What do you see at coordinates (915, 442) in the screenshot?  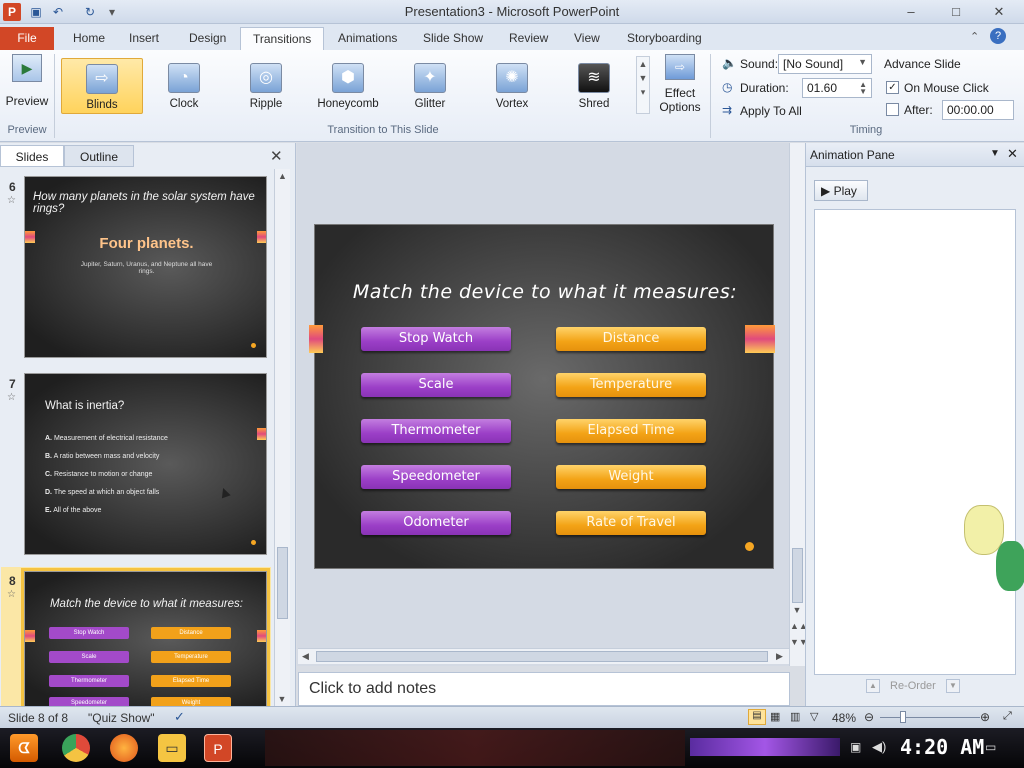 I see `animation-list` at bounding box center [915, 442].